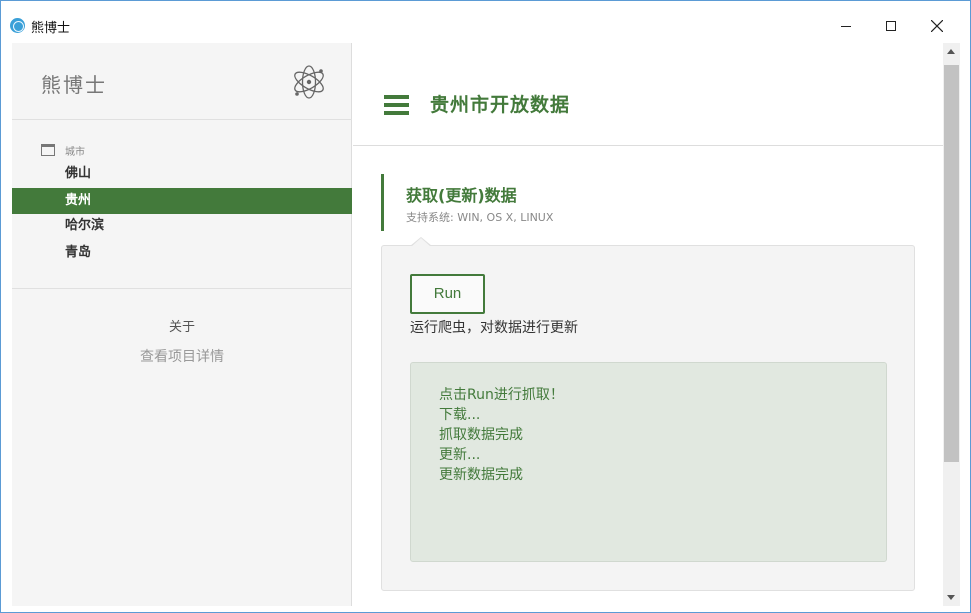  Describe the element at coordinates (182, 253) in the screenshot. I see `sidebar-item-qingdao: 青岛` at that location.